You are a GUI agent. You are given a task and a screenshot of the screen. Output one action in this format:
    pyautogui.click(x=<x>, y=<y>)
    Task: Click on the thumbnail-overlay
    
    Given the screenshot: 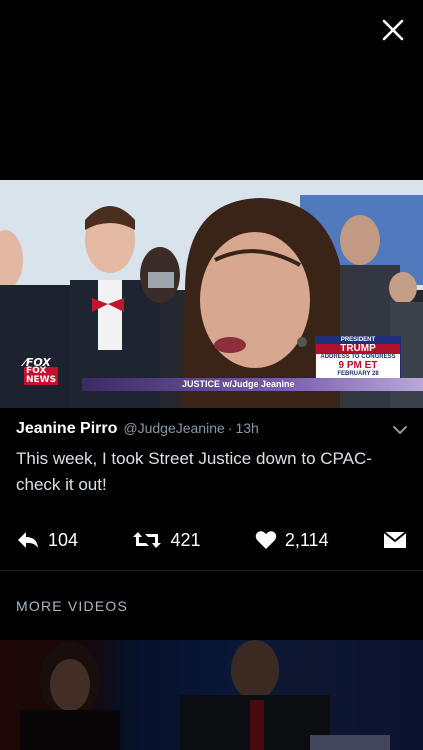 What is the action you would take?
    pyautogui.click(x=211, y=695)
    